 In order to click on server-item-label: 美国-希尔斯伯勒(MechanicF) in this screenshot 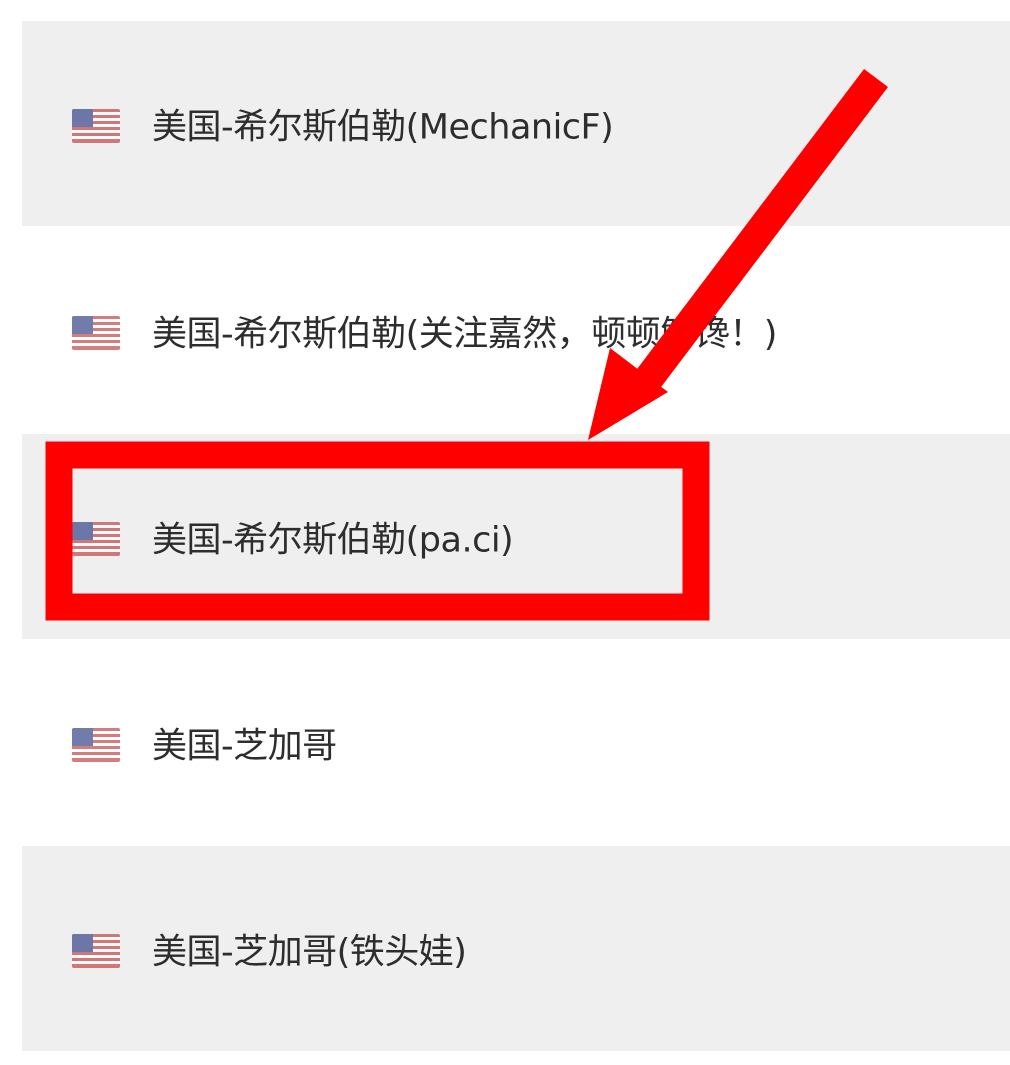, I will do `click(383, 127)`.